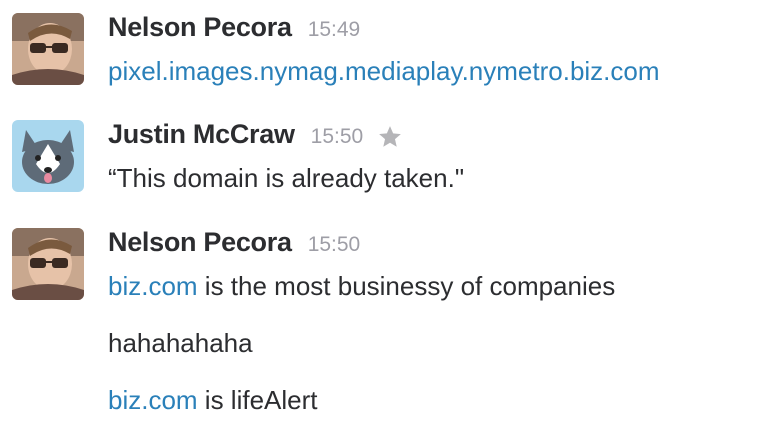 The image size is (782, 442). I want to click on message-text: “This domain is already taken.", so click(286, 178).